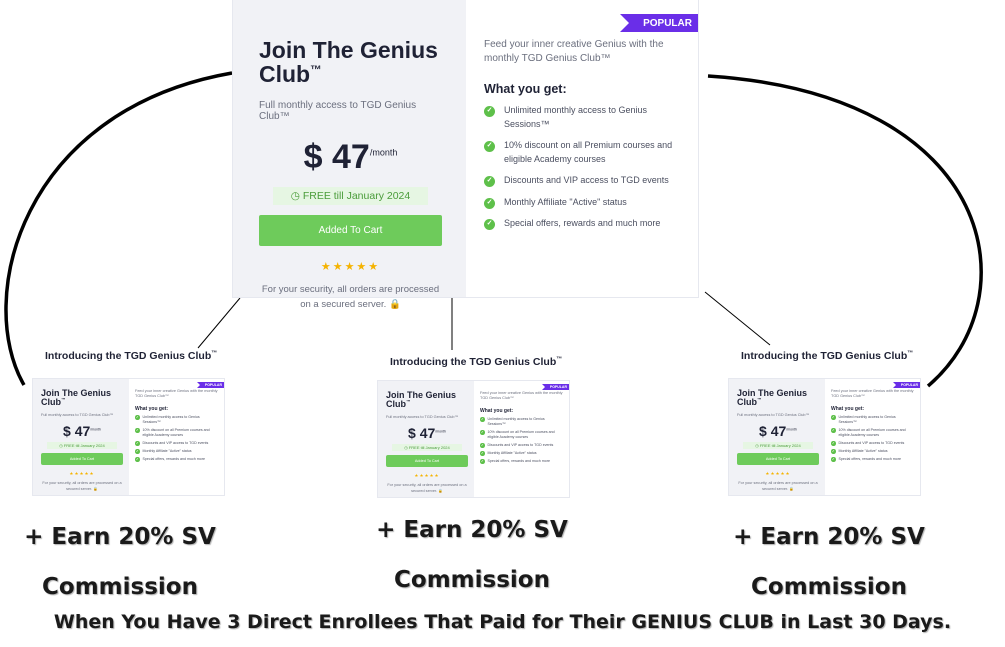  Describe the element at coordinates (894, 385) in the screenshot. I see `badge-notch` at that location.